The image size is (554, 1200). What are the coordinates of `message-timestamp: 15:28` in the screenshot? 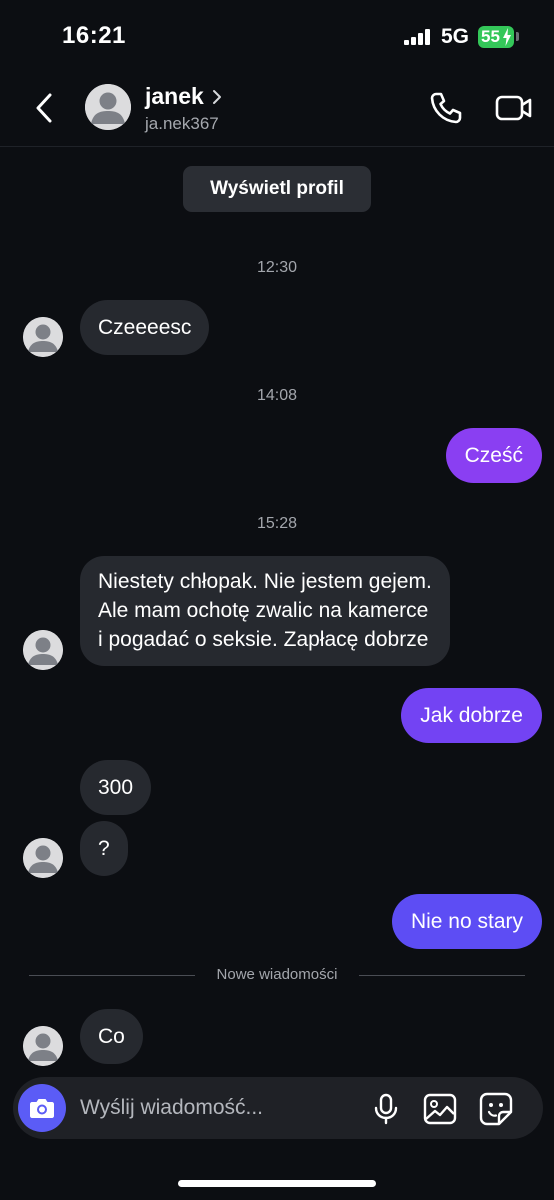 It's located at (277, 523).